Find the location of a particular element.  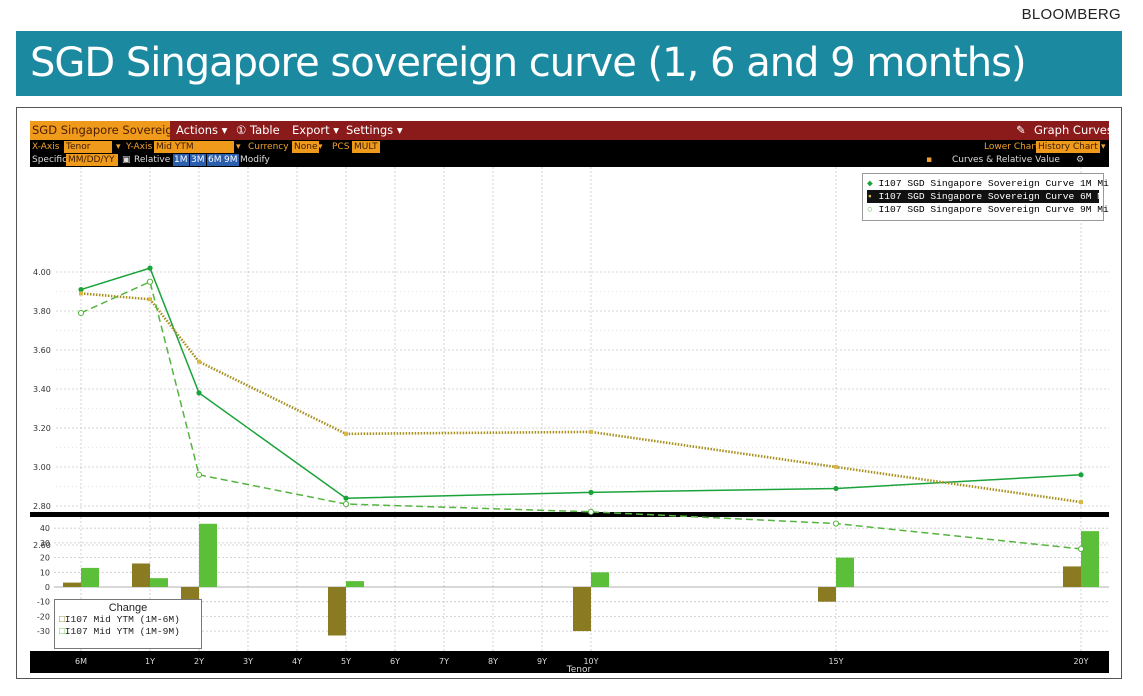

y-tick-label: 20 is located at coordinates (45, 558).